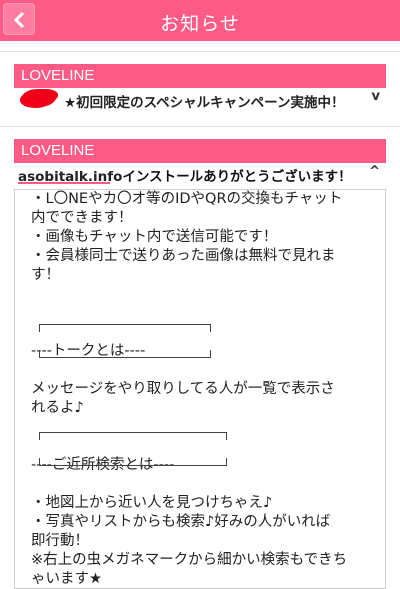 The width and height of the screenshot is (400, 589). Describe the element at coordinates (181, 522) in the screenshot. I see `body-line: ・写真やリストからも検索♪好みの人がいれば` at that location.